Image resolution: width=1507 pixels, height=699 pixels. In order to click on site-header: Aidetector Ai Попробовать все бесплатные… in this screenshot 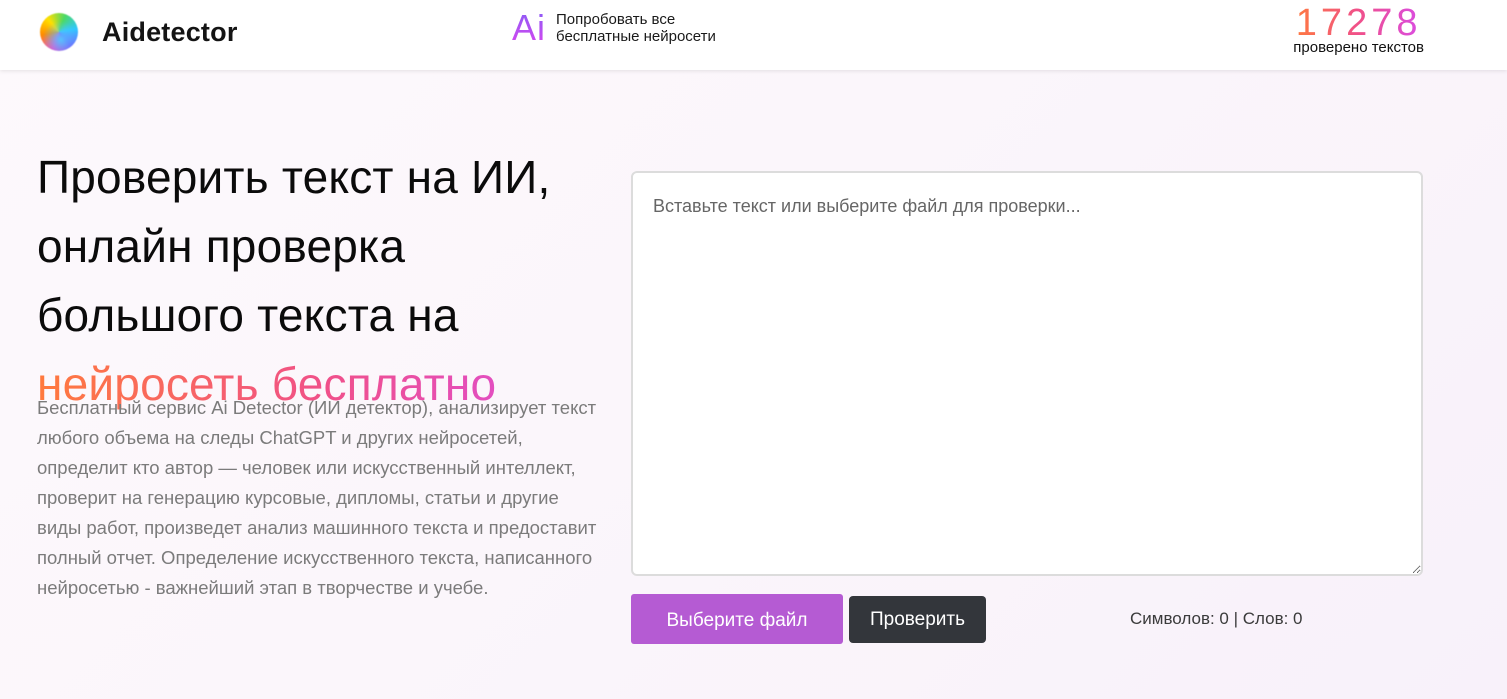, I will do `click(753, 35)`.